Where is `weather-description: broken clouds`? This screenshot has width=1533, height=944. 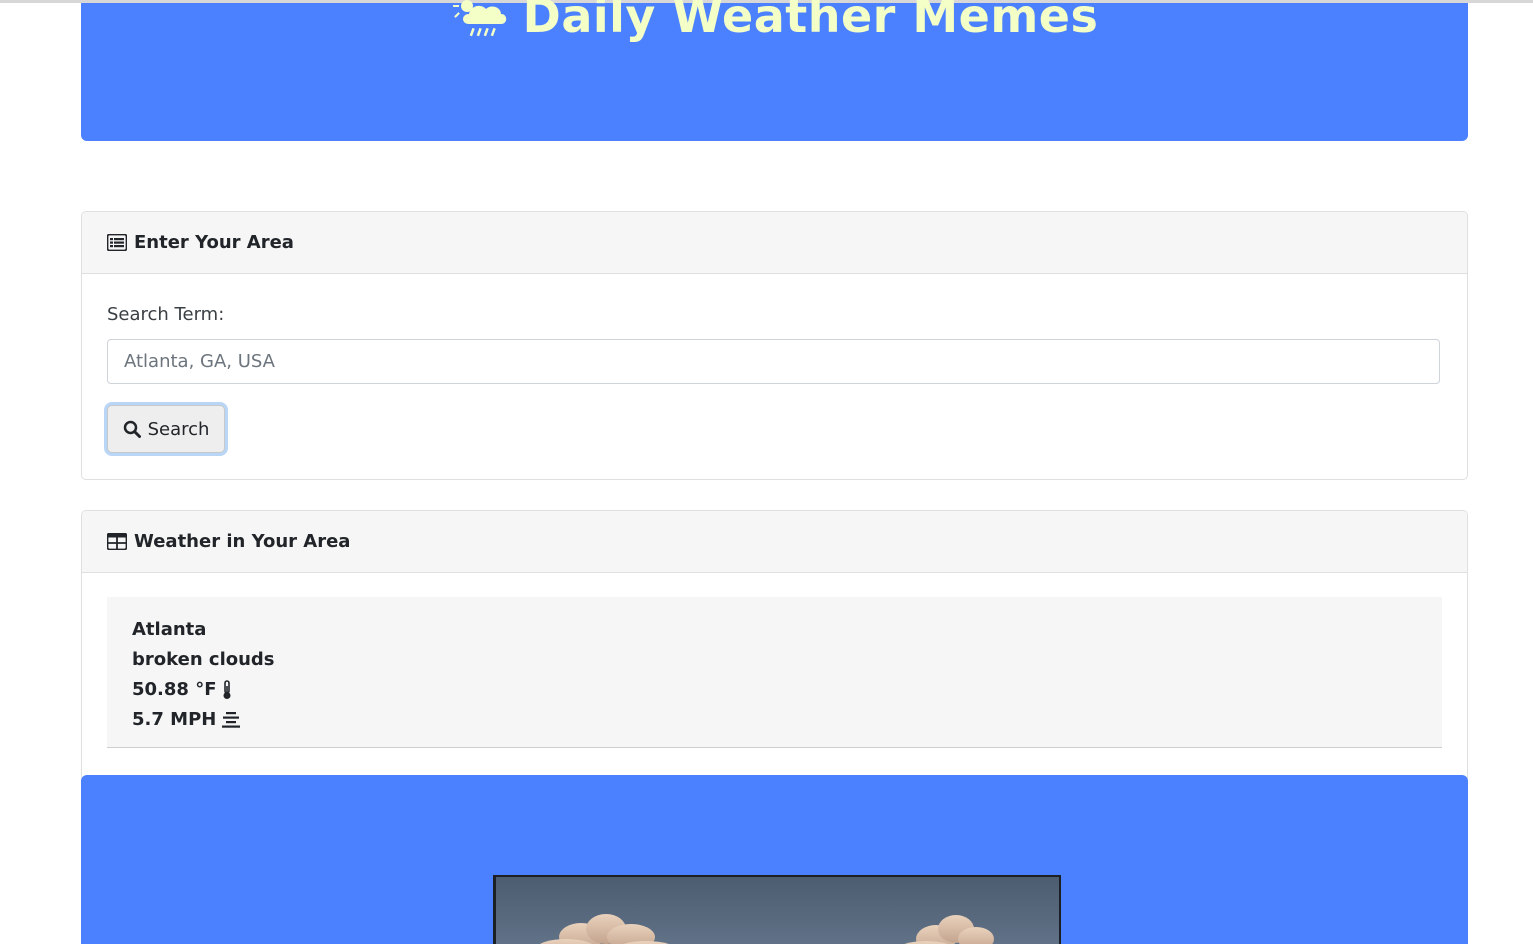
weather-description: broken clouds is located at coordinates (203, 659).